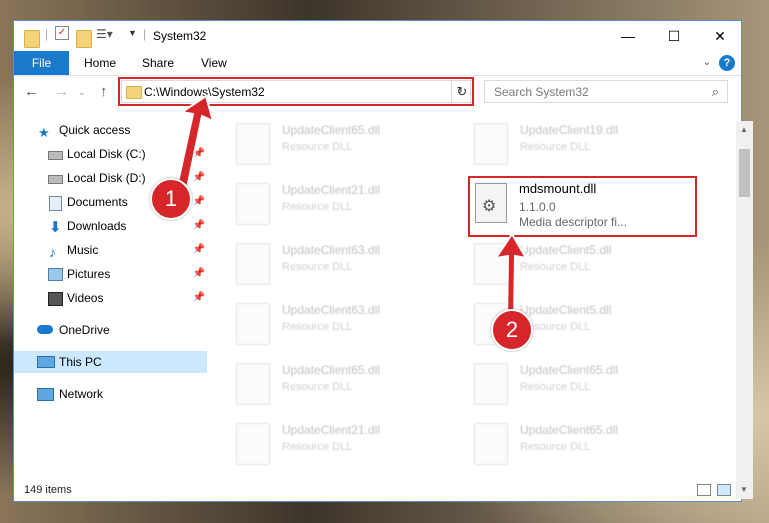 This screenshot has width=769, height=523. Describe the element at coordinates (100, 63) in the screenshot. I see `tab-home: Home` at that location.